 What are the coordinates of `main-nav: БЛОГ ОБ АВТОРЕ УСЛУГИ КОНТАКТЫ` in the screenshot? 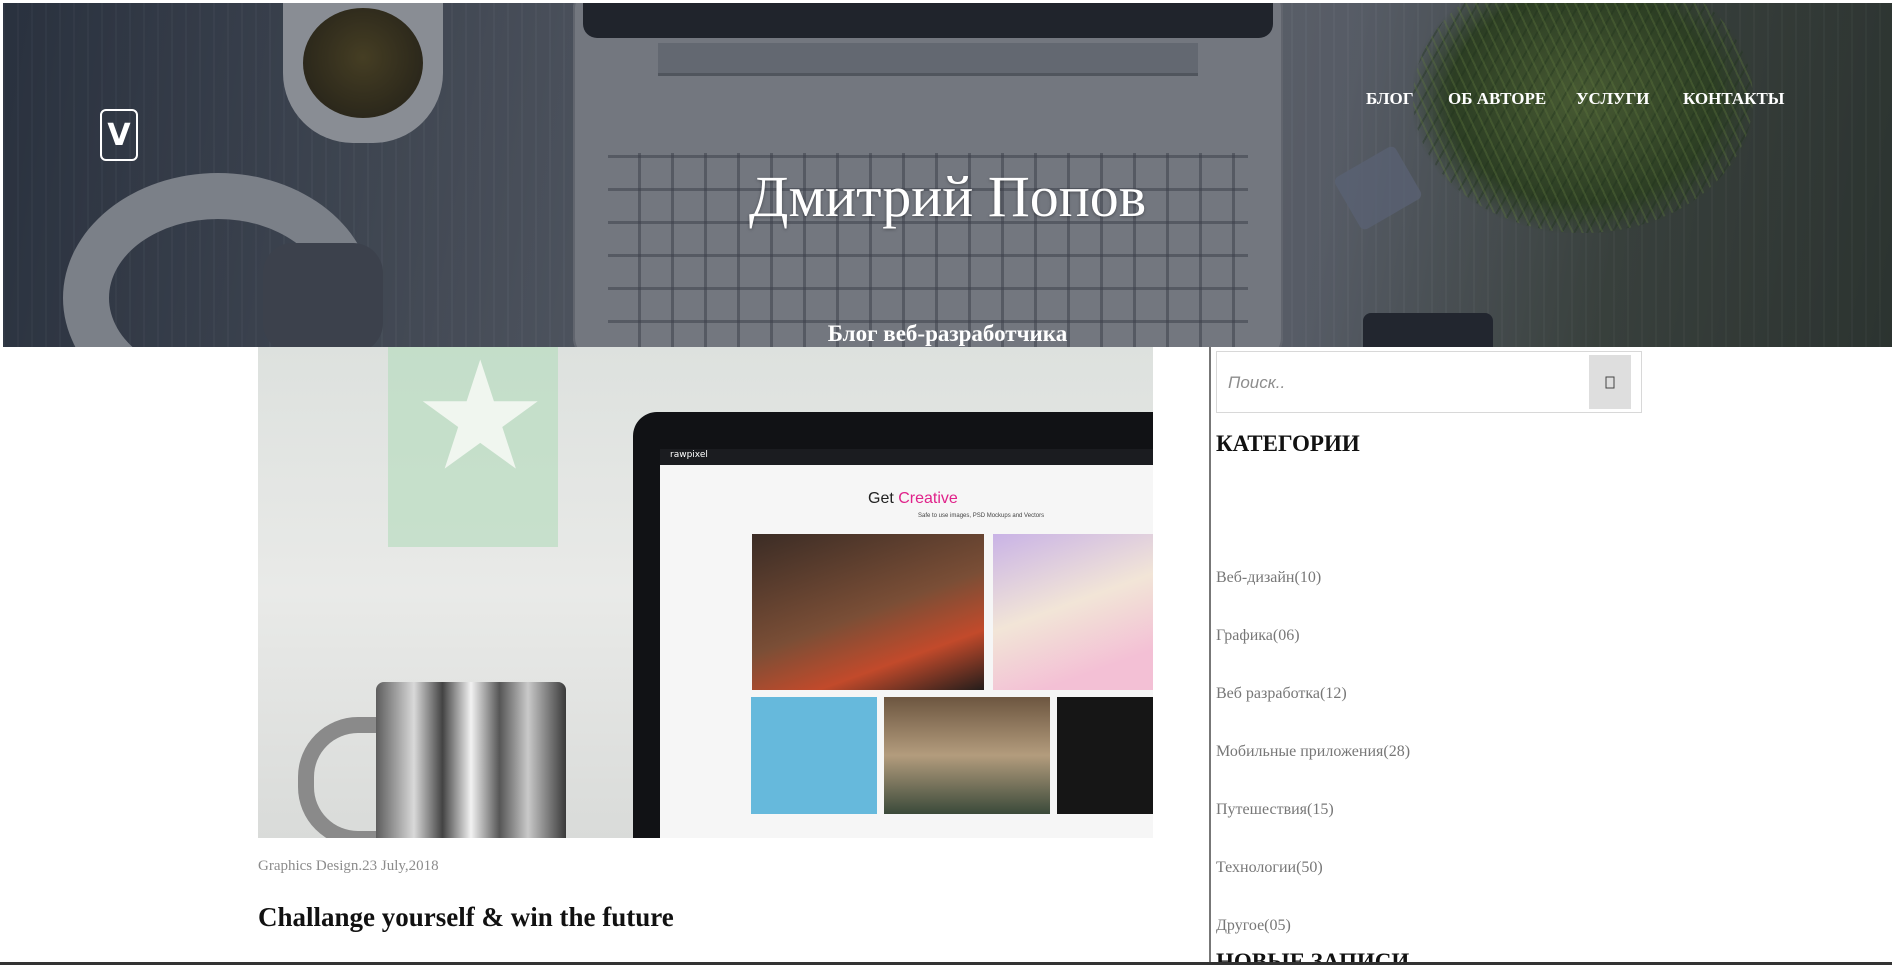 It's located at (947, 101).